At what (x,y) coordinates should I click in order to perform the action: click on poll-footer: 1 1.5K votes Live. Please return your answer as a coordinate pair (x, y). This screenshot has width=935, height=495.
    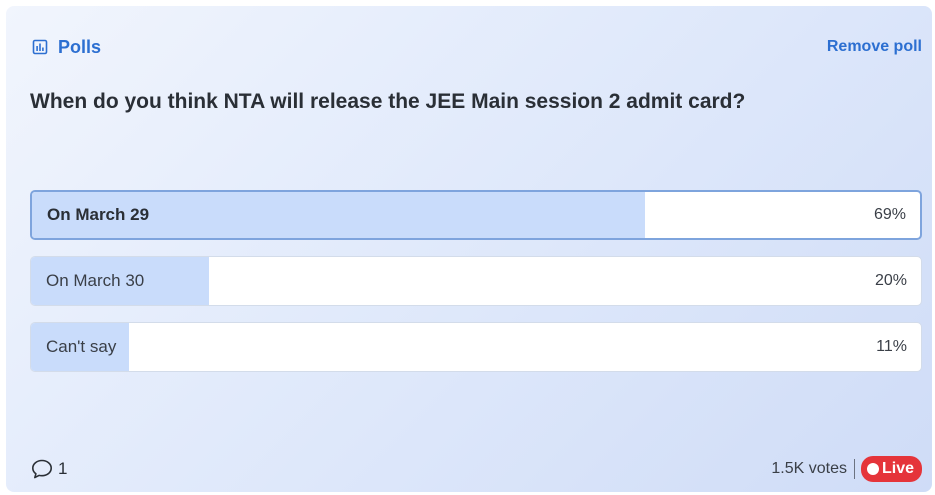
    Looking at the image, I should click on (476, 469).